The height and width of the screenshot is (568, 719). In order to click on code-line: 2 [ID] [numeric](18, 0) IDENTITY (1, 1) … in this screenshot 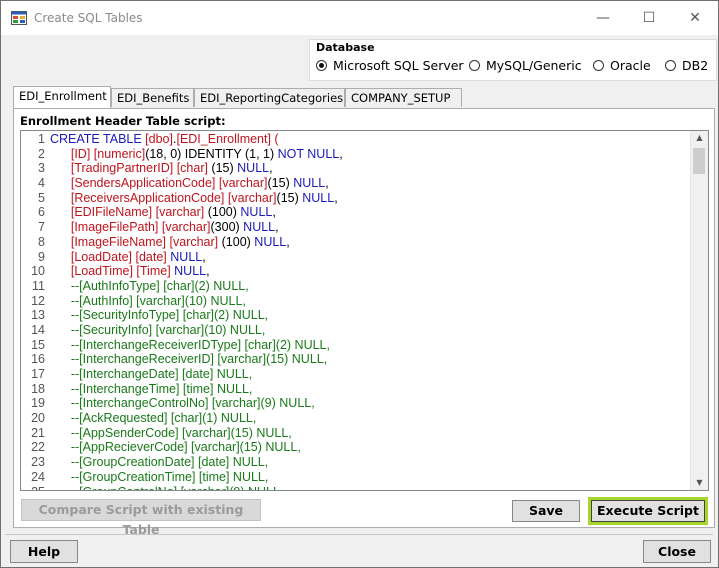, I will do `click(356, 154)`.